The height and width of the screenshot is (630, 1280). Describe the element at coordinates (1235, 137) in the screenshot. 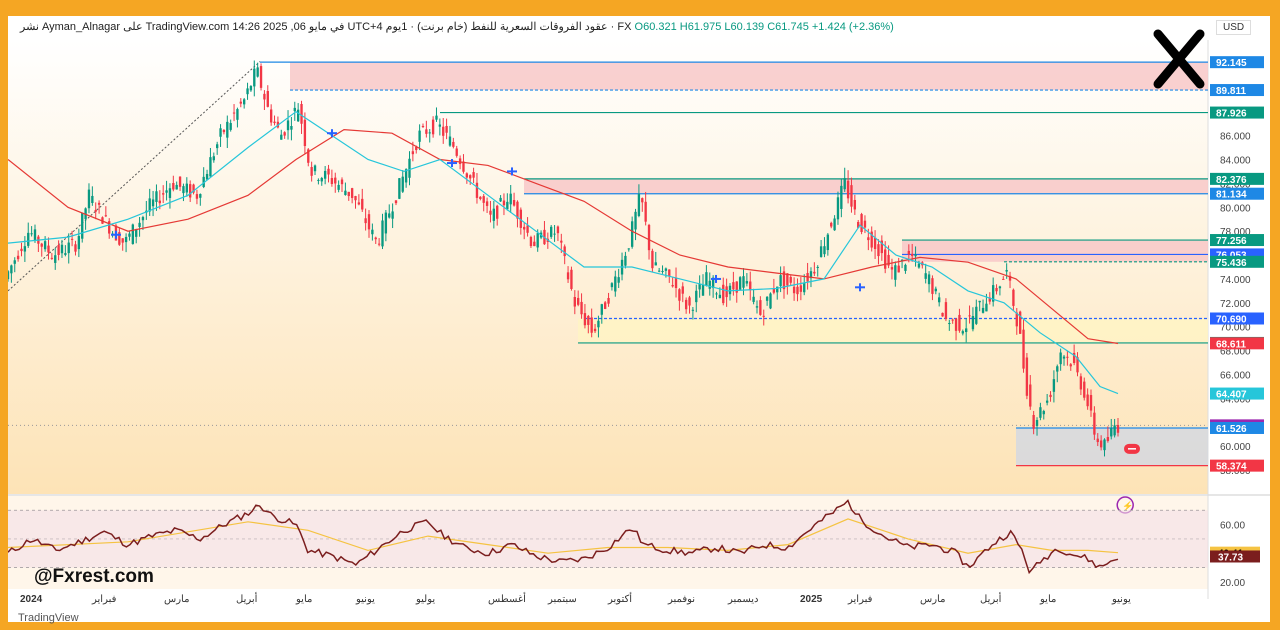

I see `price-tick-label: 86.000` at that location.